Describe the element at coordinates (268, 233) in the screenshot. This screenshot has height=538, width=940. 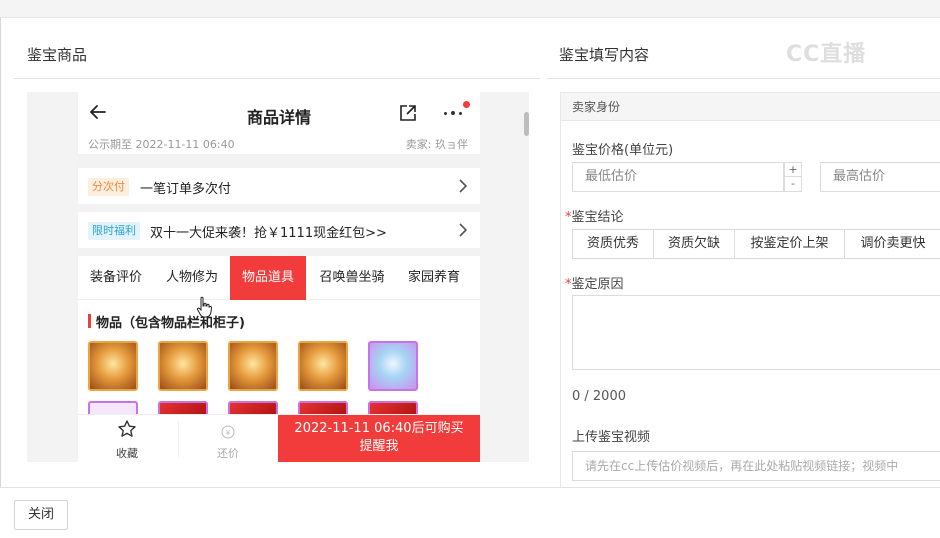
I see `welfare-text: 双十一大促来袭！抢￥1111现金红包>>` at that location.